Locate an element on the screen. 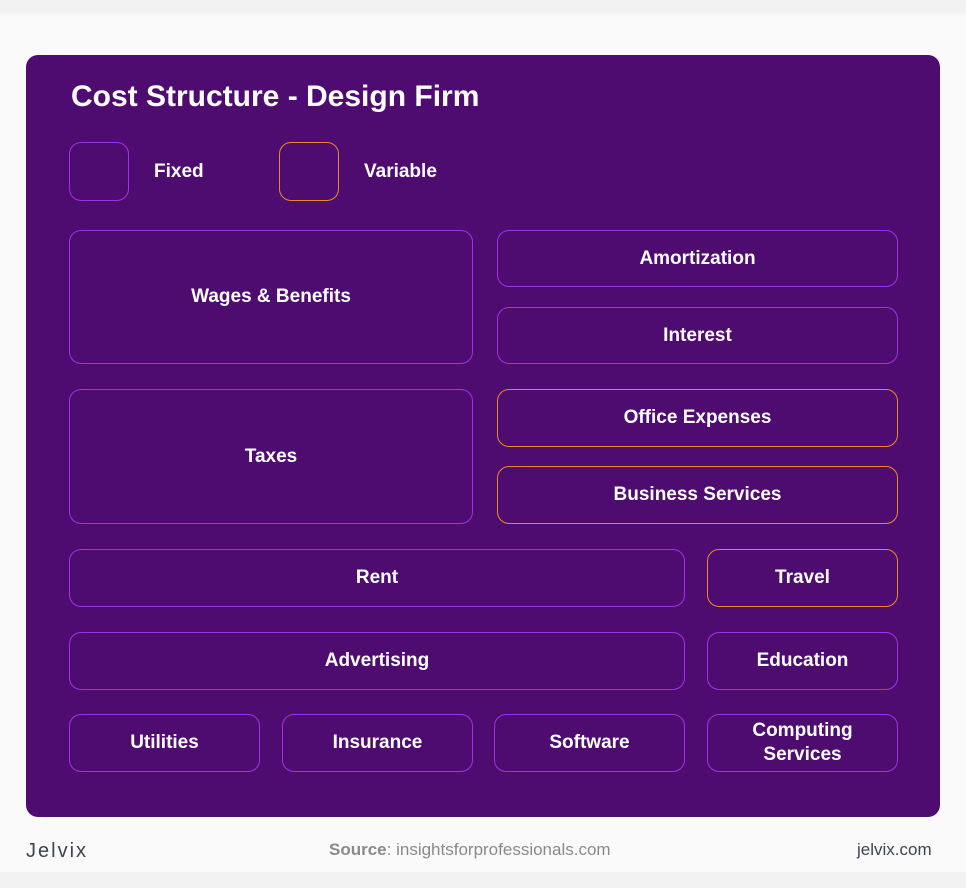  top-bar is located at coordinates (483, 7).